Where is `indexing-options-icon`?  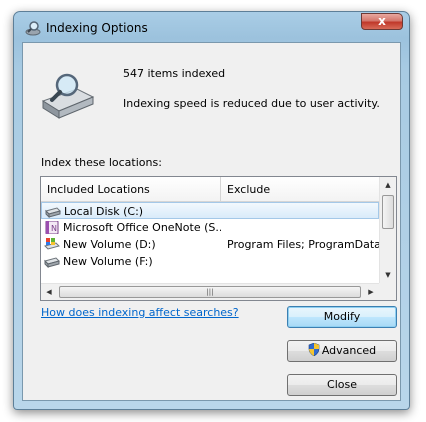
indexing-options-icon is located at coordinates (33, 28).